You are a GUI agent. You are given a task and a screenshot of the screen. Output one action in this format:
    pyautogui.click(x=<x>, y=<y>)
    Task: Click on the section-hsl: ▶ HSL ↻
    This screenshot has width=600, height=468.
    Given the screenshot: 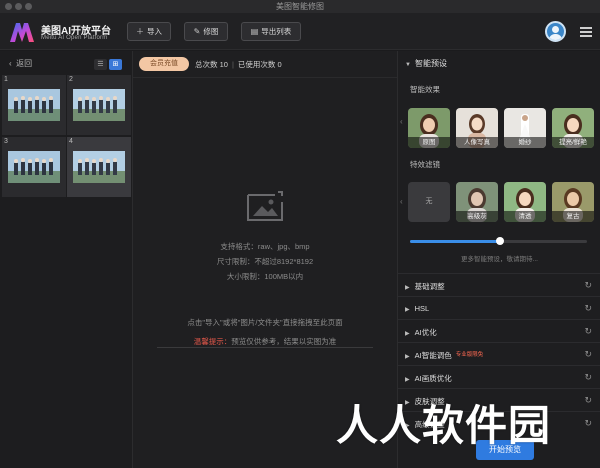 What is the action you would take?
    pyautogui.click(x=499, y=307)
    